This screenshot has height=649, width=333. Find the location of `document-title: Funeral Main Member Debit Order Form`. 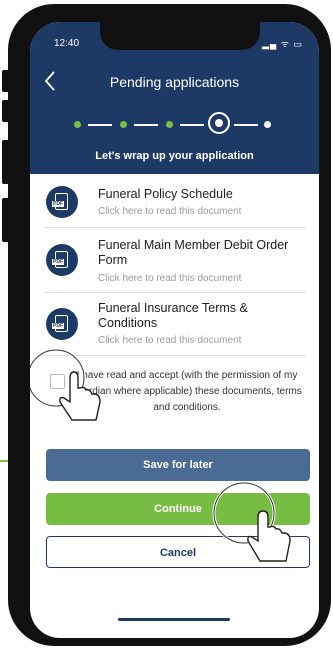

document-title: Funeral Main Member Debit Order Form is located at coordinates (193, 252).